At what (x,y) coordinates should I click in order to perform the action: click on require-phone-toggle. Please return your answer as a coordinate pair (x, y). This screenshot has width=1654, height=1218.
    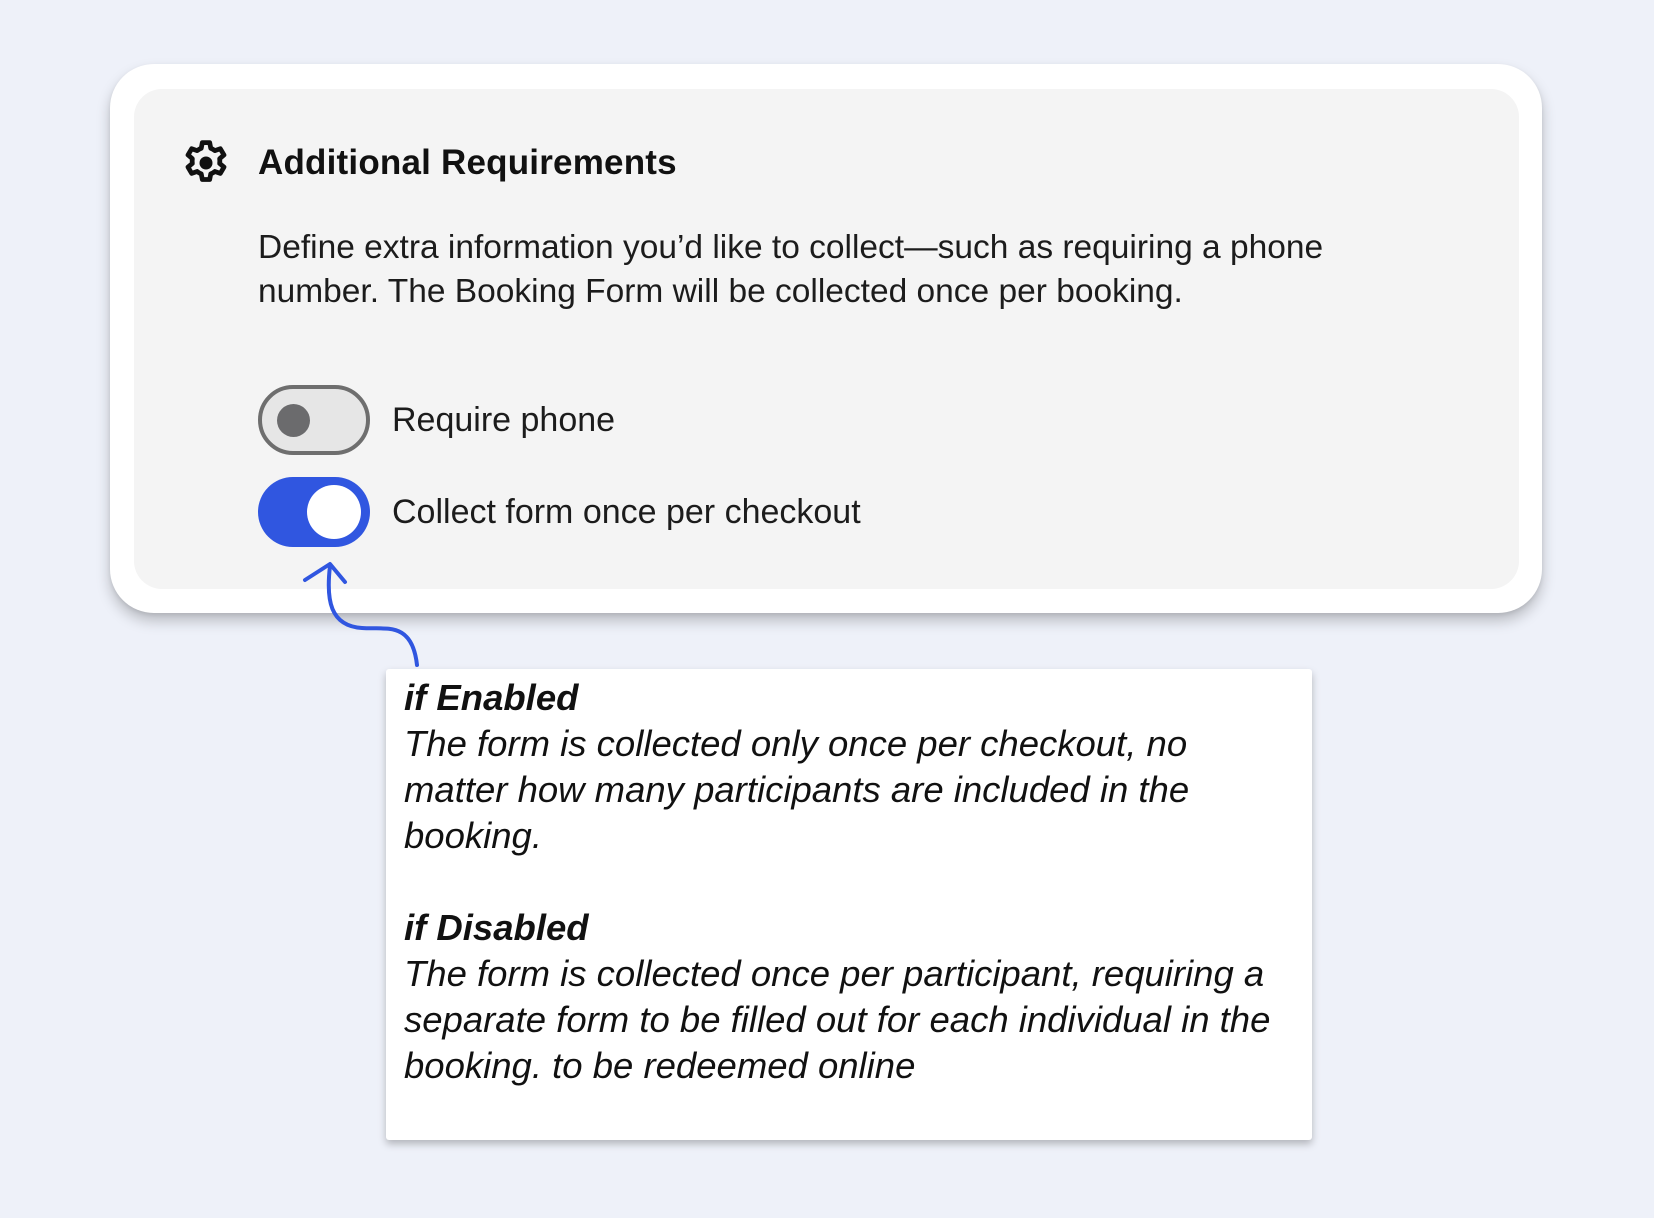
    Looking at the image, I should click on (314, 420).